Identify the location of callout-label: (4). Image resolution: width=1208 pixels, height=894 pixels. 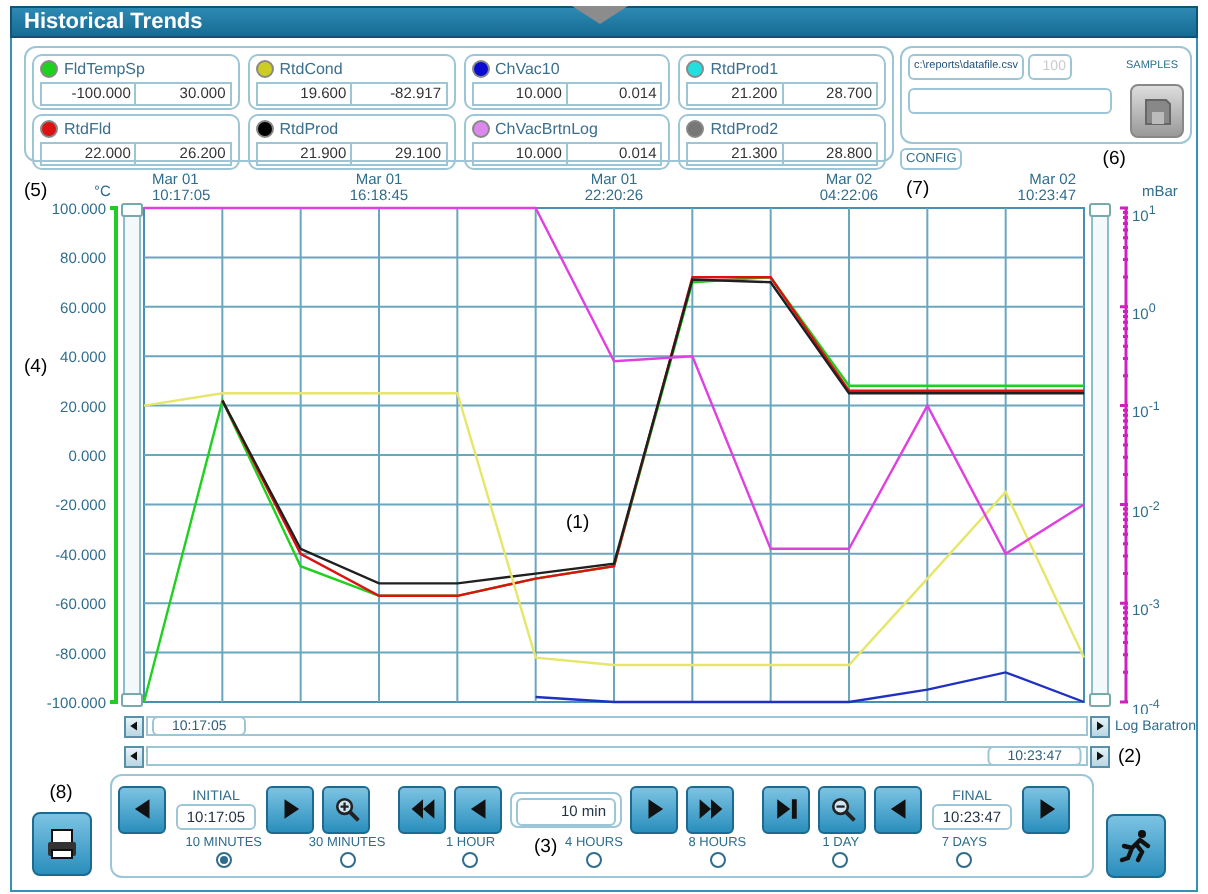
(36, 367).